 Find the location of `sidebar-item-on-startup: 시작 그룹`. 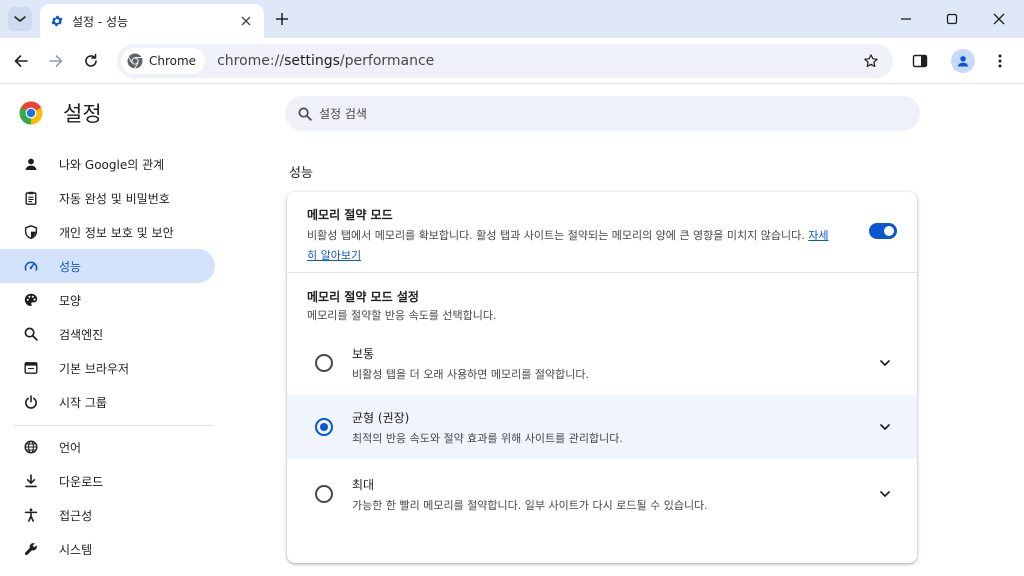

sidebar-item-on-startup: 시작 그룹 is located at coordinates (107, 402).